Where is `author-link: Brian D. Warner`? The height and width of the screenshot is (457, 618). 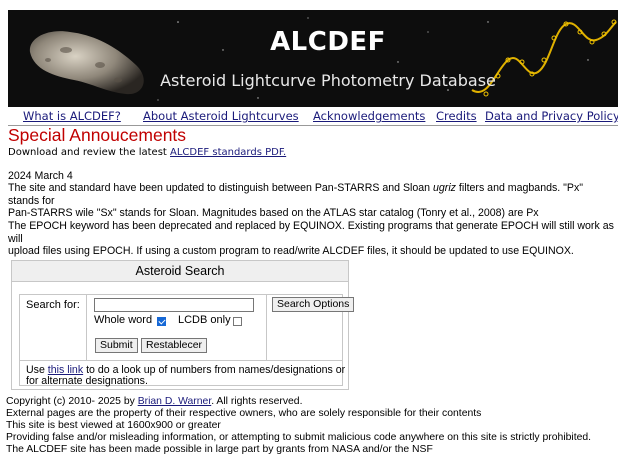
author-link: Brian D. Warner is located at coordinates (175, 401).